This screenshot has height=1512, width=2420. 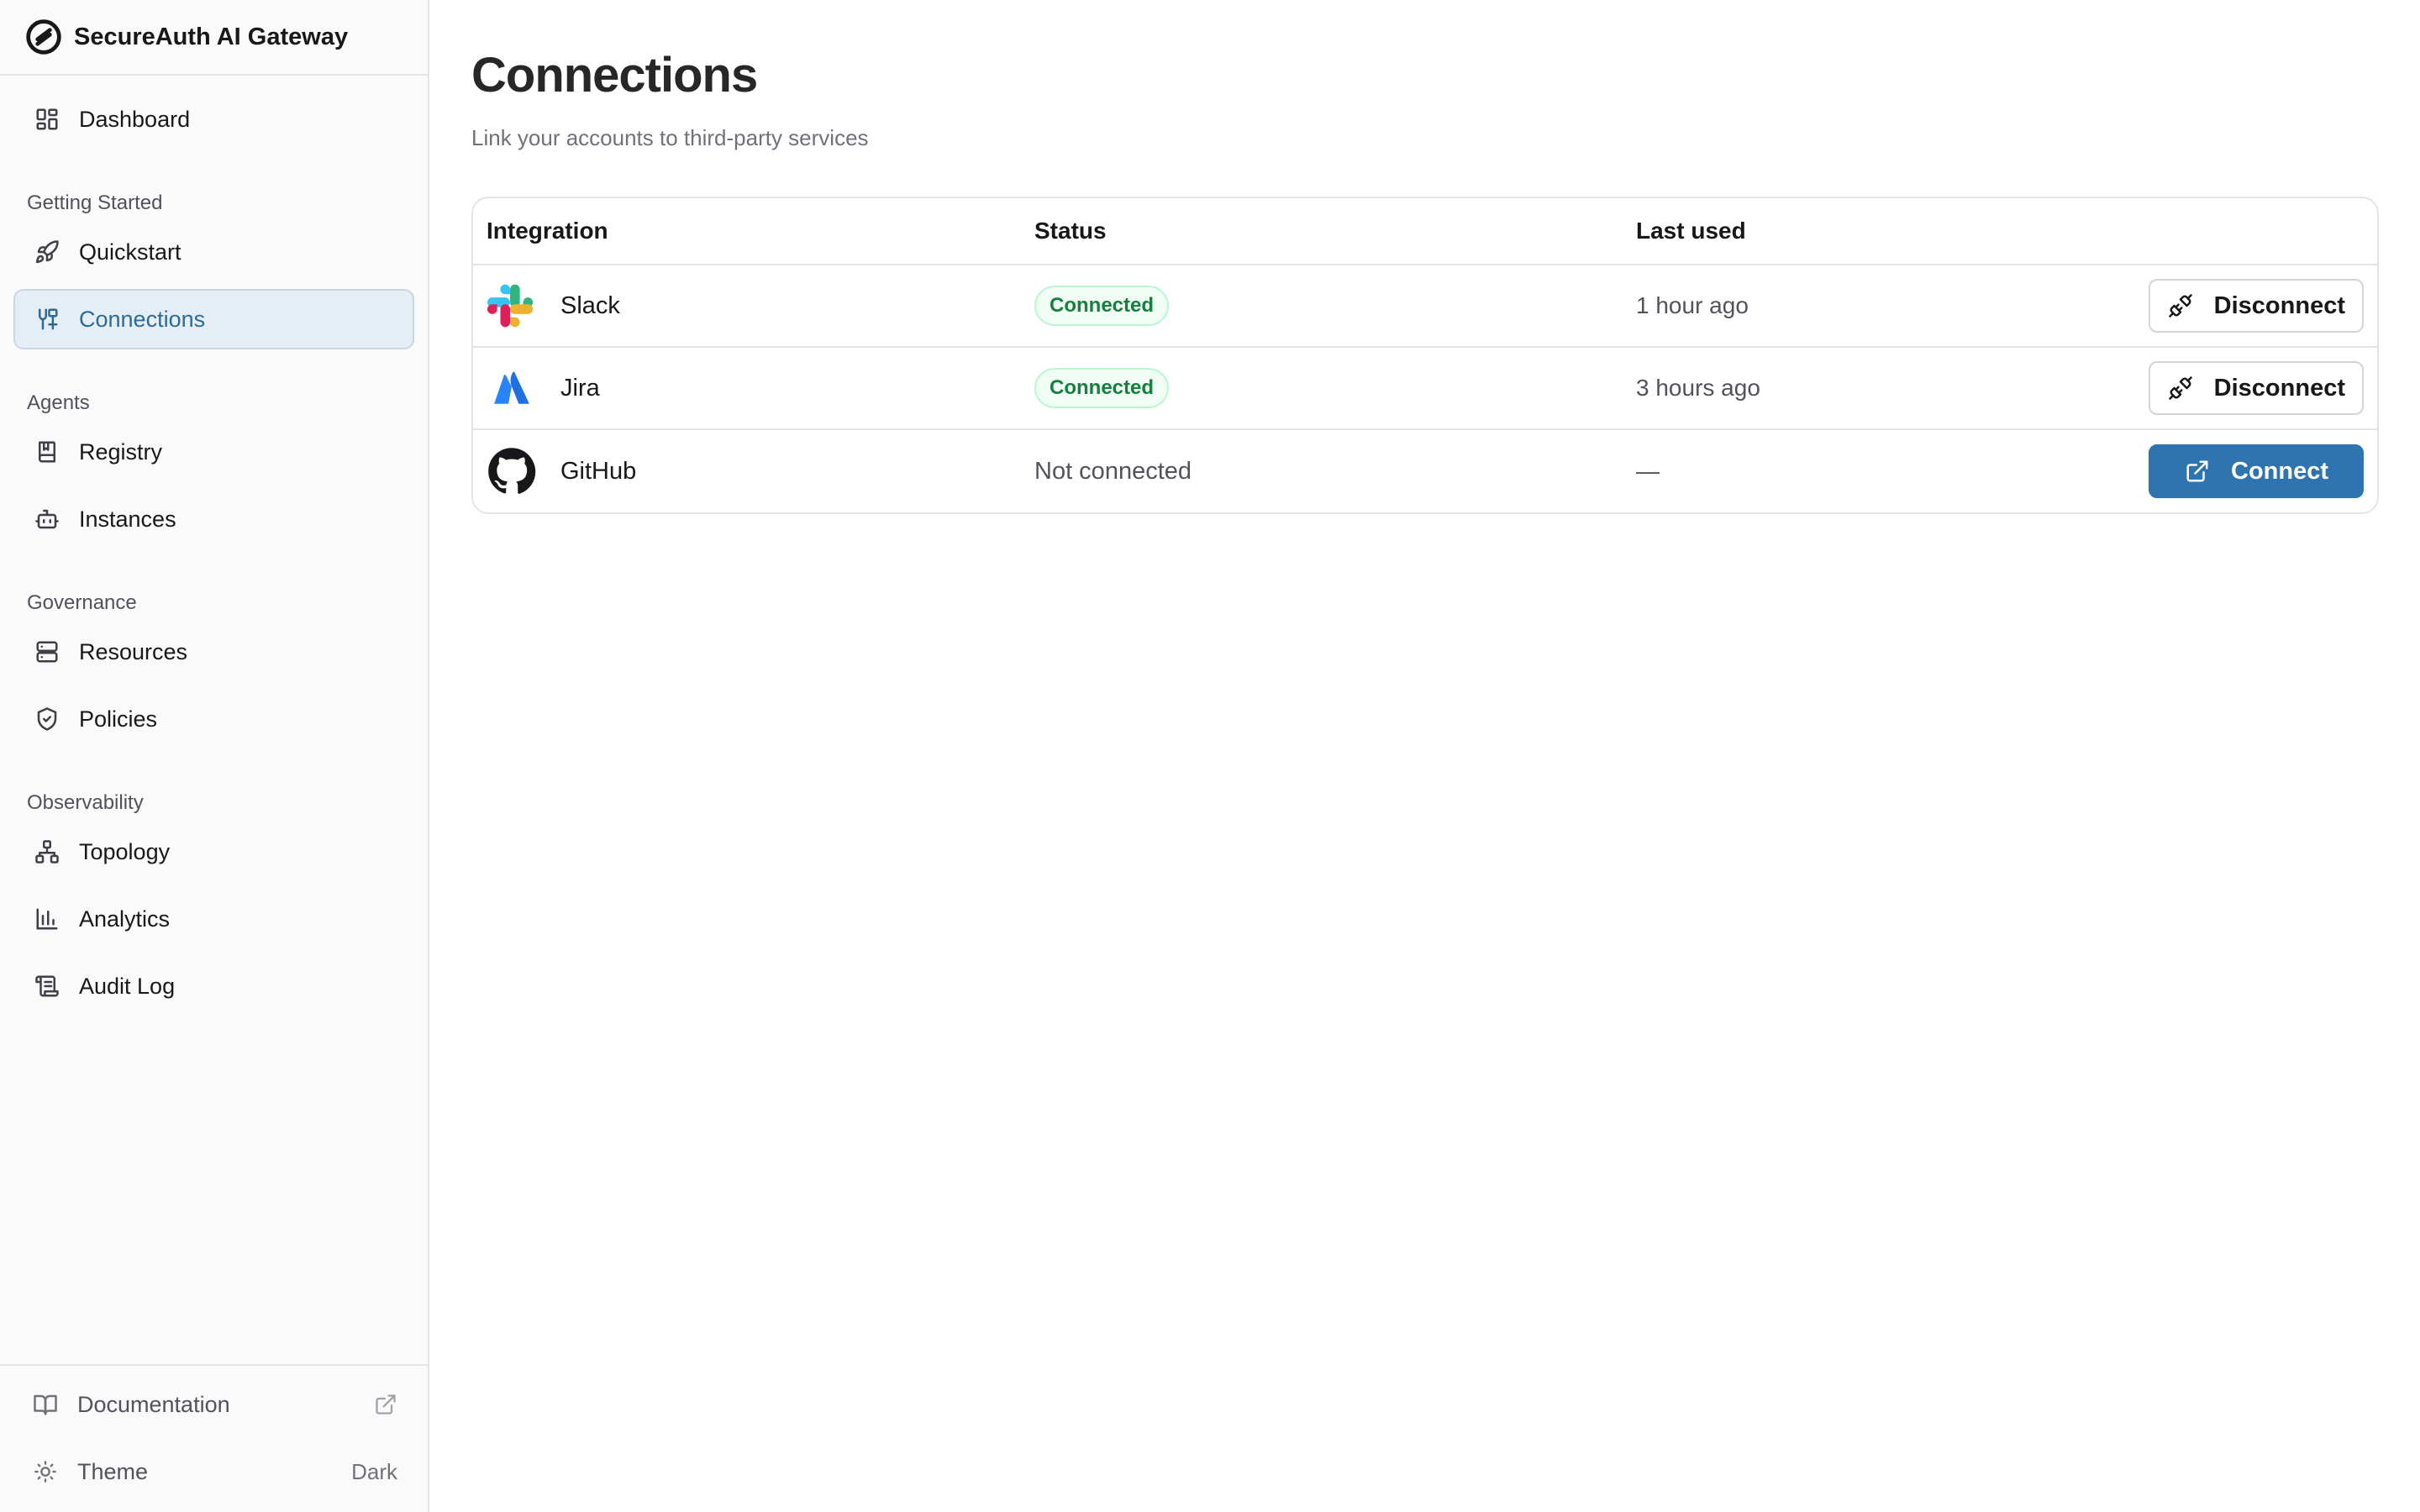 I want to click on connect-button: Connect, so click(x=2256, y=471).